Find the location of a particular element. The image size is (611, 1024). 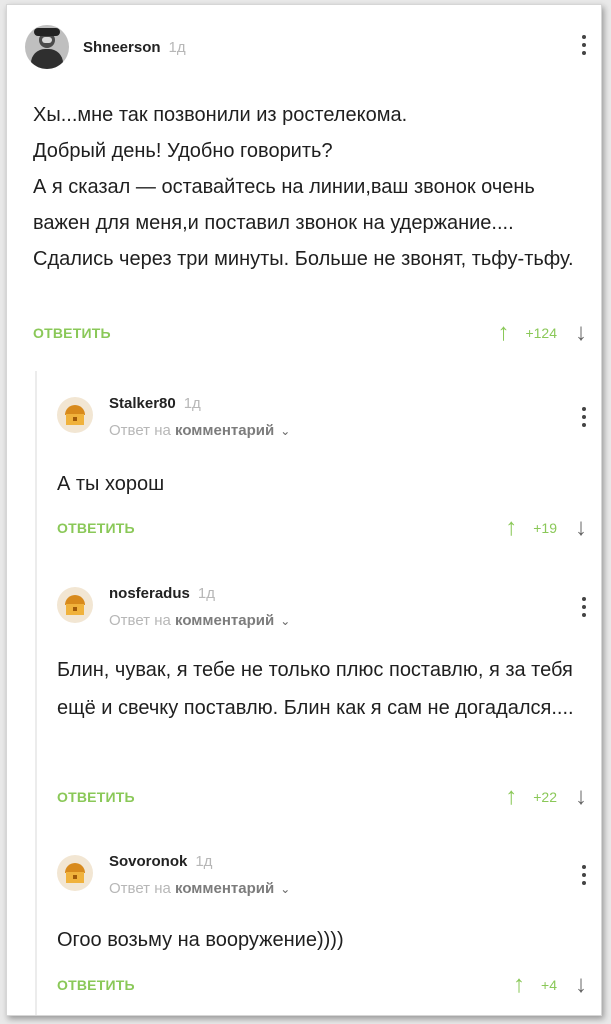

username: Stalker80 is located at coordinates (142, 403).